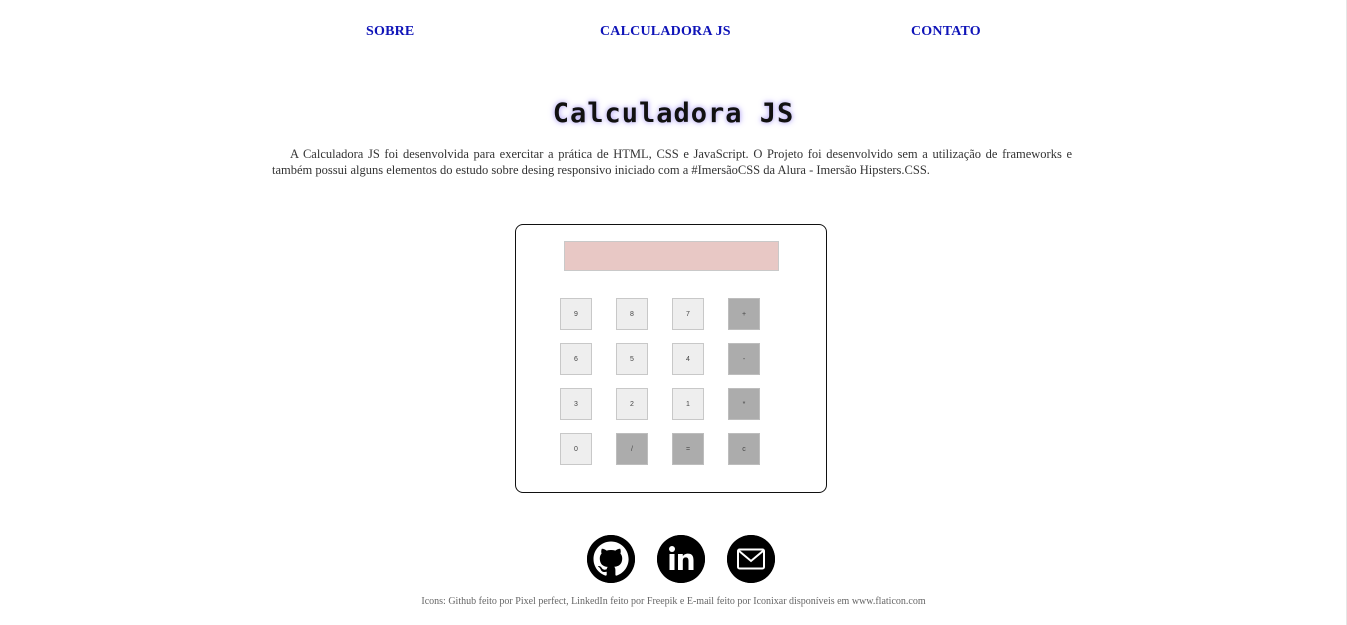  Describe the element at coordinates (671, 358) in the screenshot. I see `calculator: 9 8 7 + 6 5 4 - 3 2 1 * 0 / = c` at that location.